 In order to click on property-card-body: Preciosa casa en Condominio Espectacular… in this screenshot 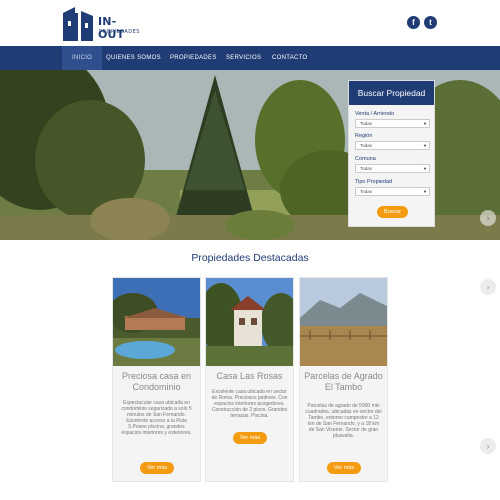, I will do `click(156, 423)`.